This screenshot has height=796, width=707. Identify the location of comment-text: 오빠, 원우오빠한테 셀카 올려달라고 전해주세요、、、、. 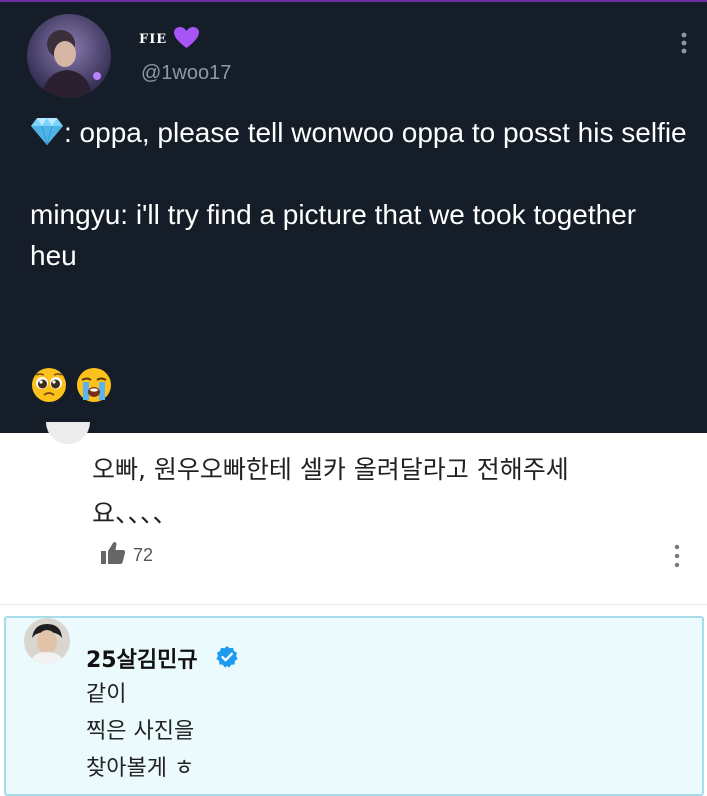
(330, 491).